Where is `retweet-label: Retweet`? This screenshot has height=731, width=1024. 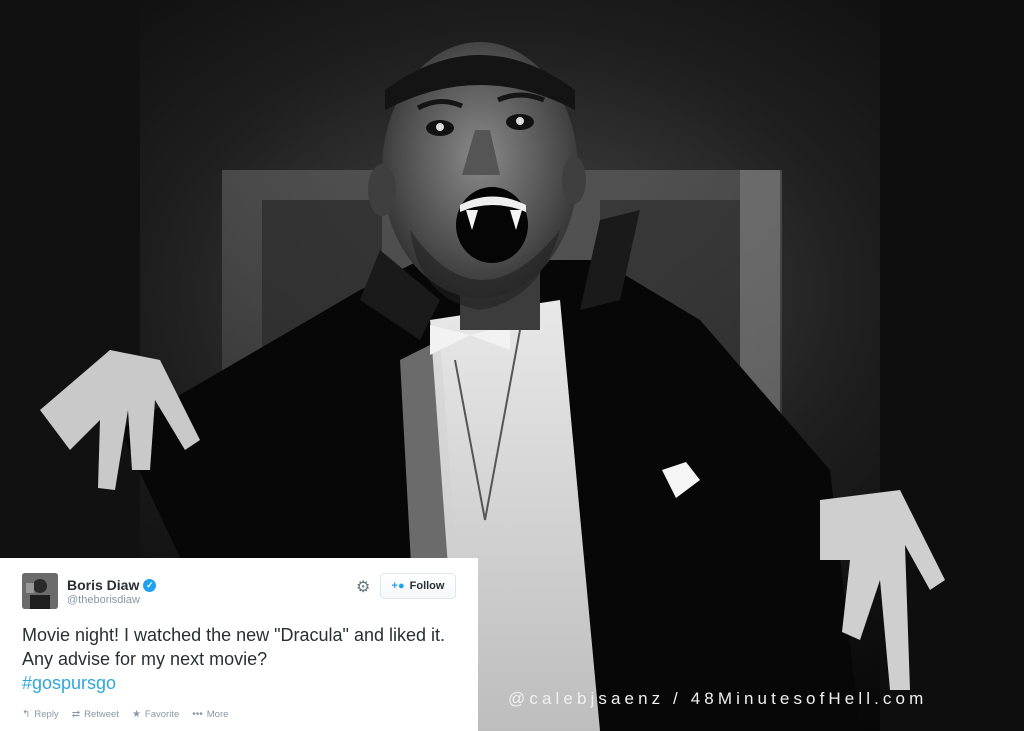
retweet-label: Retweet is located at coordinates (101, 714).